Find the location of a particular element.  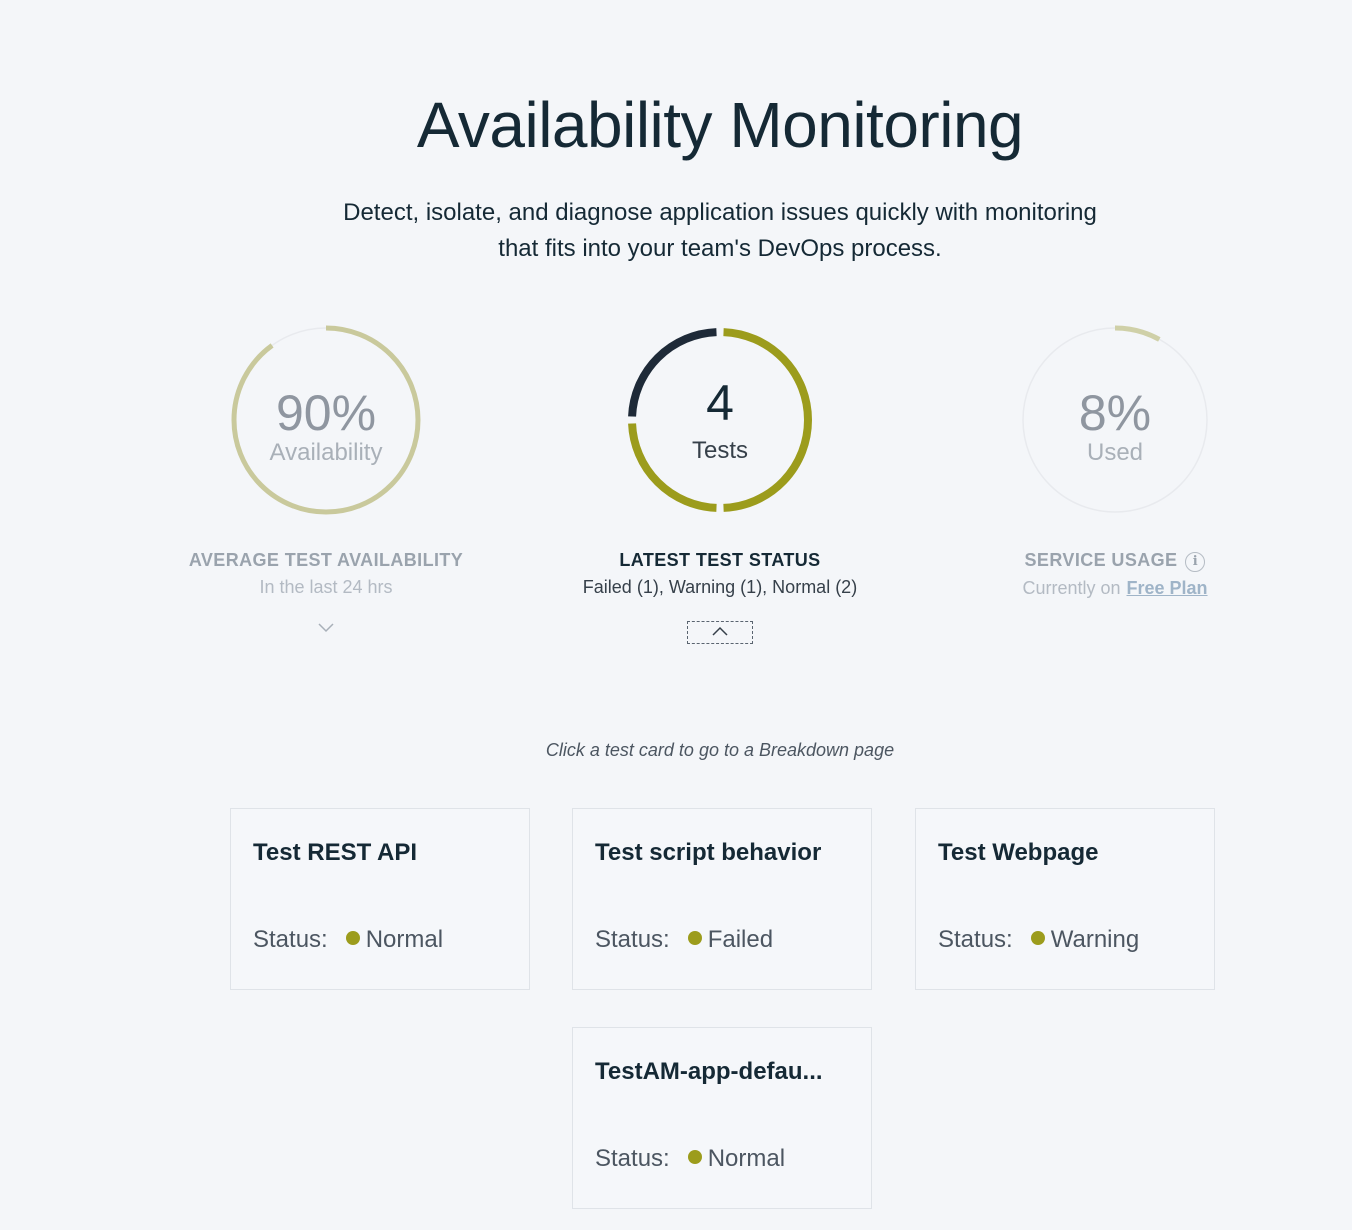

availability-sub: In the last 24 hrs is located at coordinates (326, 587).